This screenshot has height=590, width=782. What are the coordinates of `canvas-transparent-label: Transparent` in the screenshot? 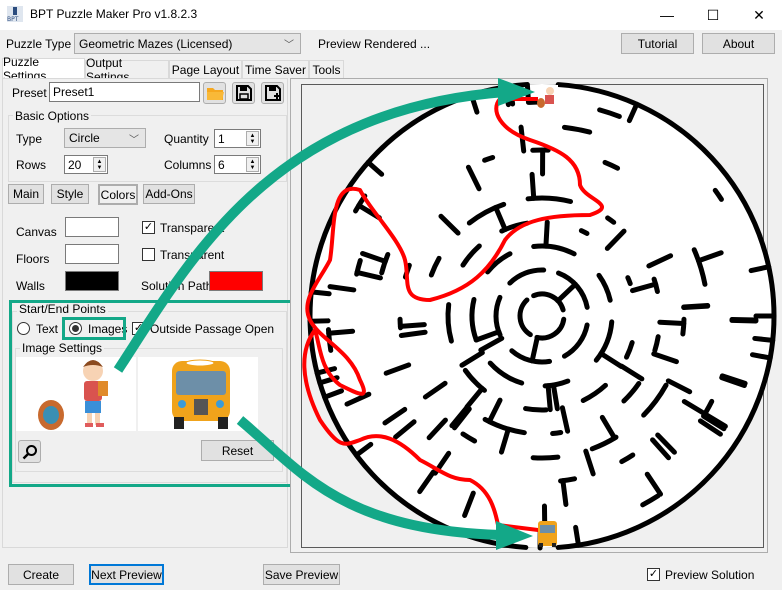 It's located at (192, 228).